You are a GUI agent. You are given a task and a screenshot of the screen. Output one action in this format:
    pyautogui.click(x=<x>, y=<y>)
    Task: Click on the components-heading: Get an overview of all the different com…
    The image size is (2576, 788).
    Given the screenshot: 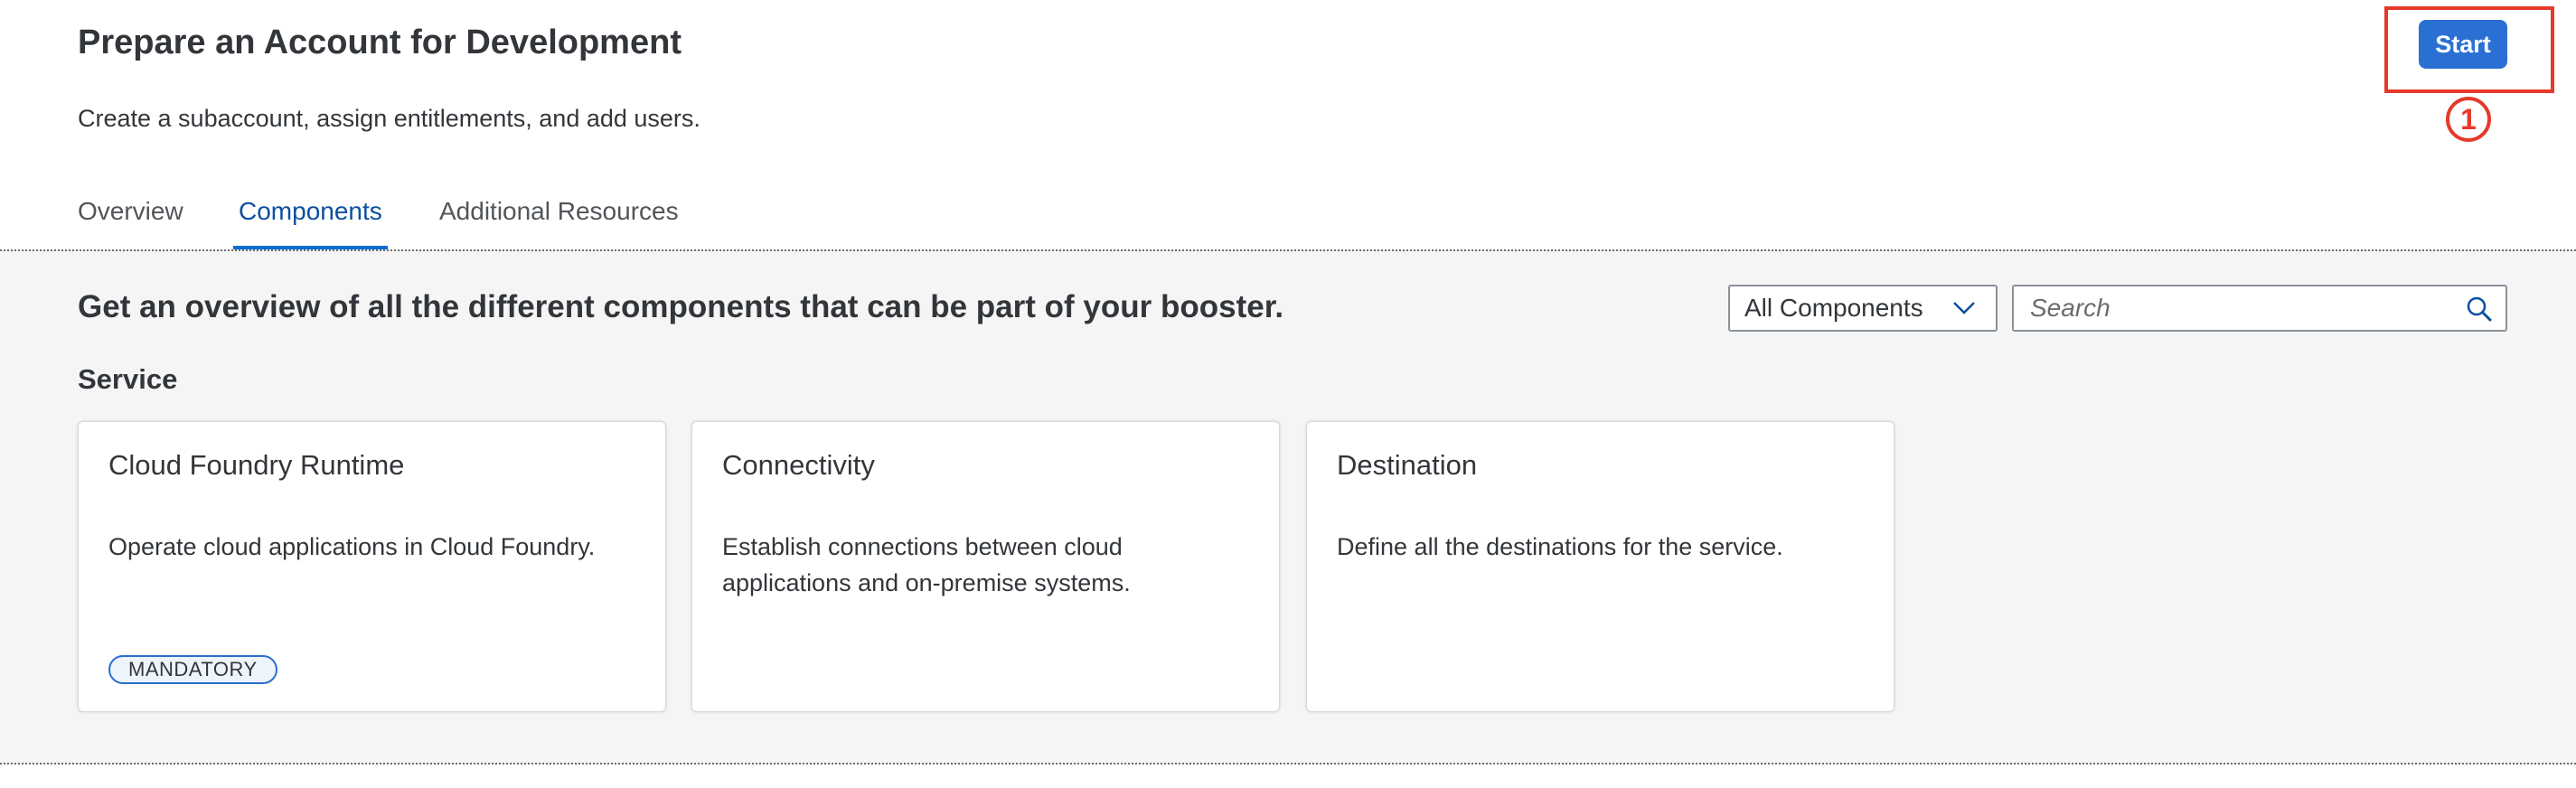 What is the action you would take?
    pyautogui.click(x=681, y=306)
    